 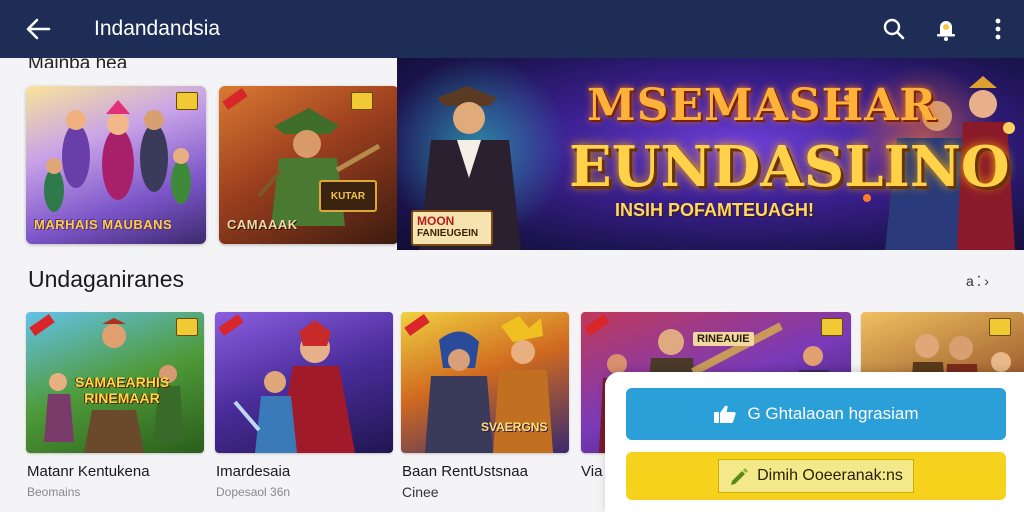 I want to click on game-subtitle: Dopesaol 36n, so click(x=253, y=492).